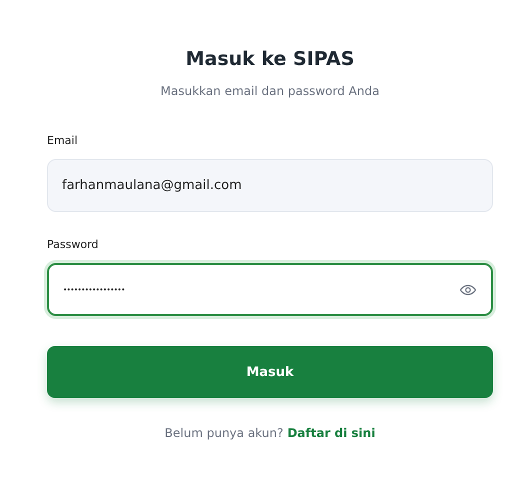  Describe the element at coordinates (270, 91) in the screenshot. I see `login-subtitle: Masukkan email dan password Anda` at that location.